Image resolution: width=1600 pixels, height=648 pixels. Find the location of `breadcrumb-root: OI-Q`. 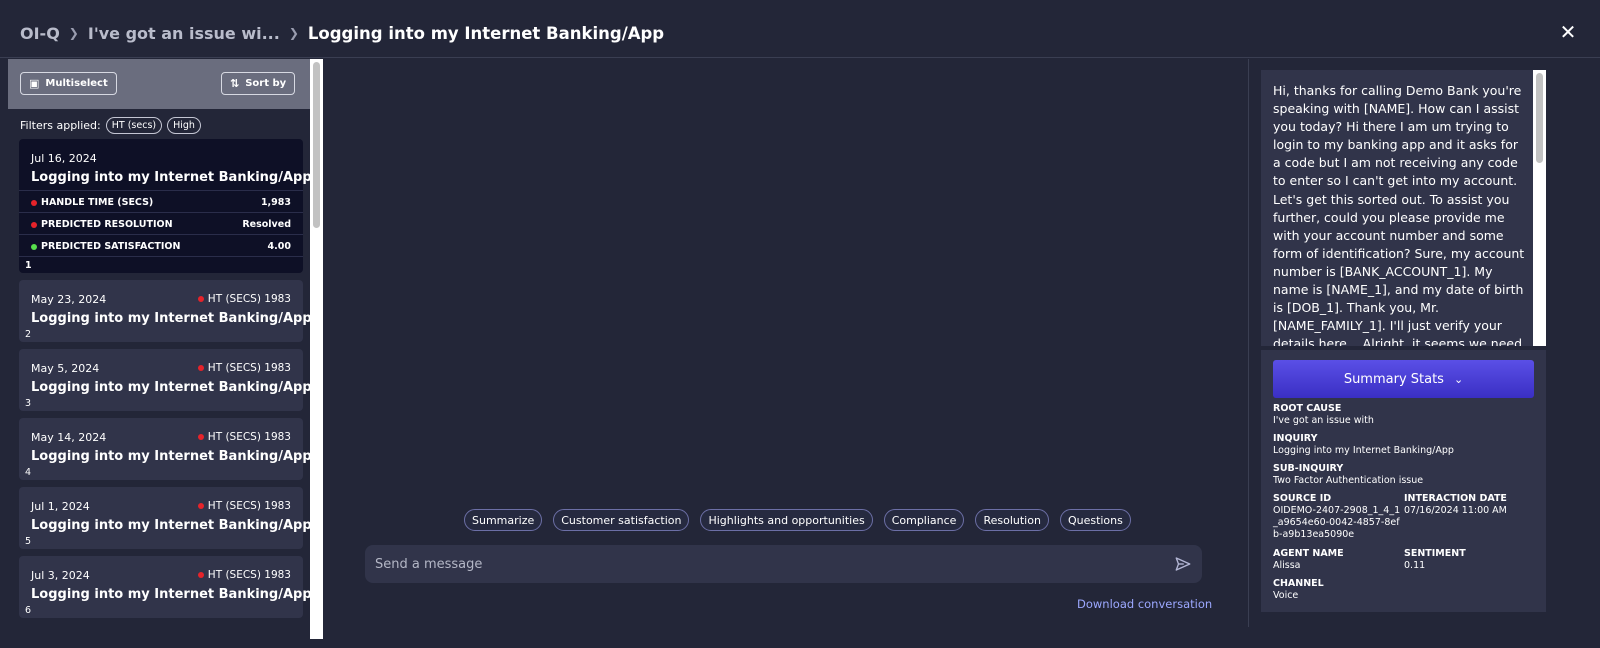

breadcrumb-root: OI-Q is located at coordinates (40, 33).